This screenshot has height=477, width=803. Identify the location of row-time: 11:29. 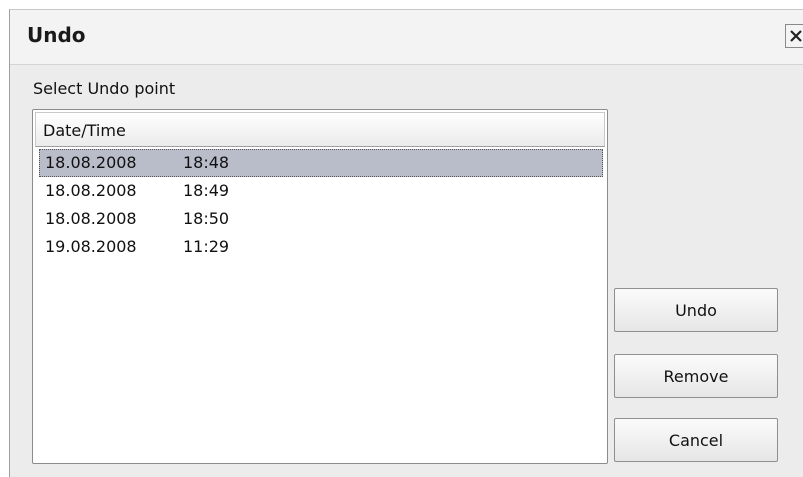
(206, 246).